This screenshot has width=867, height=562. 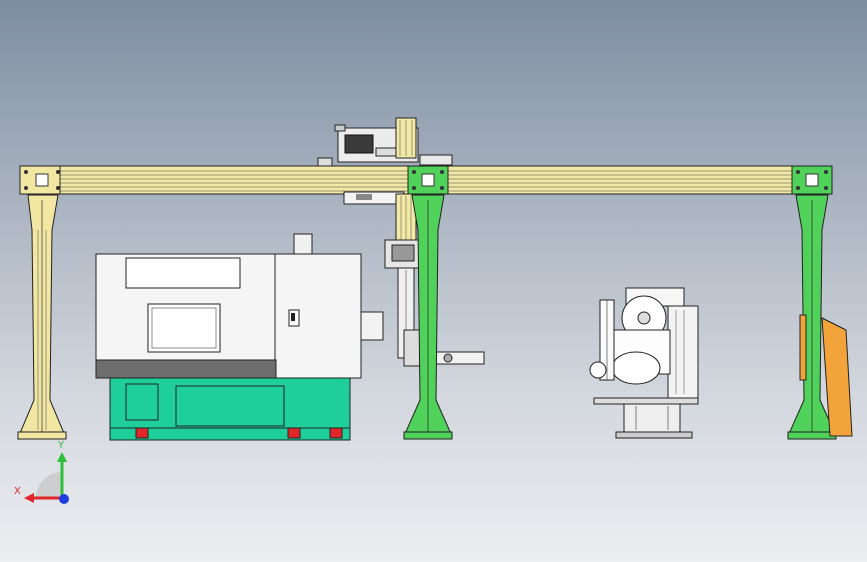 I want to click on axis-x-label: X, so click(x=17, y=491).